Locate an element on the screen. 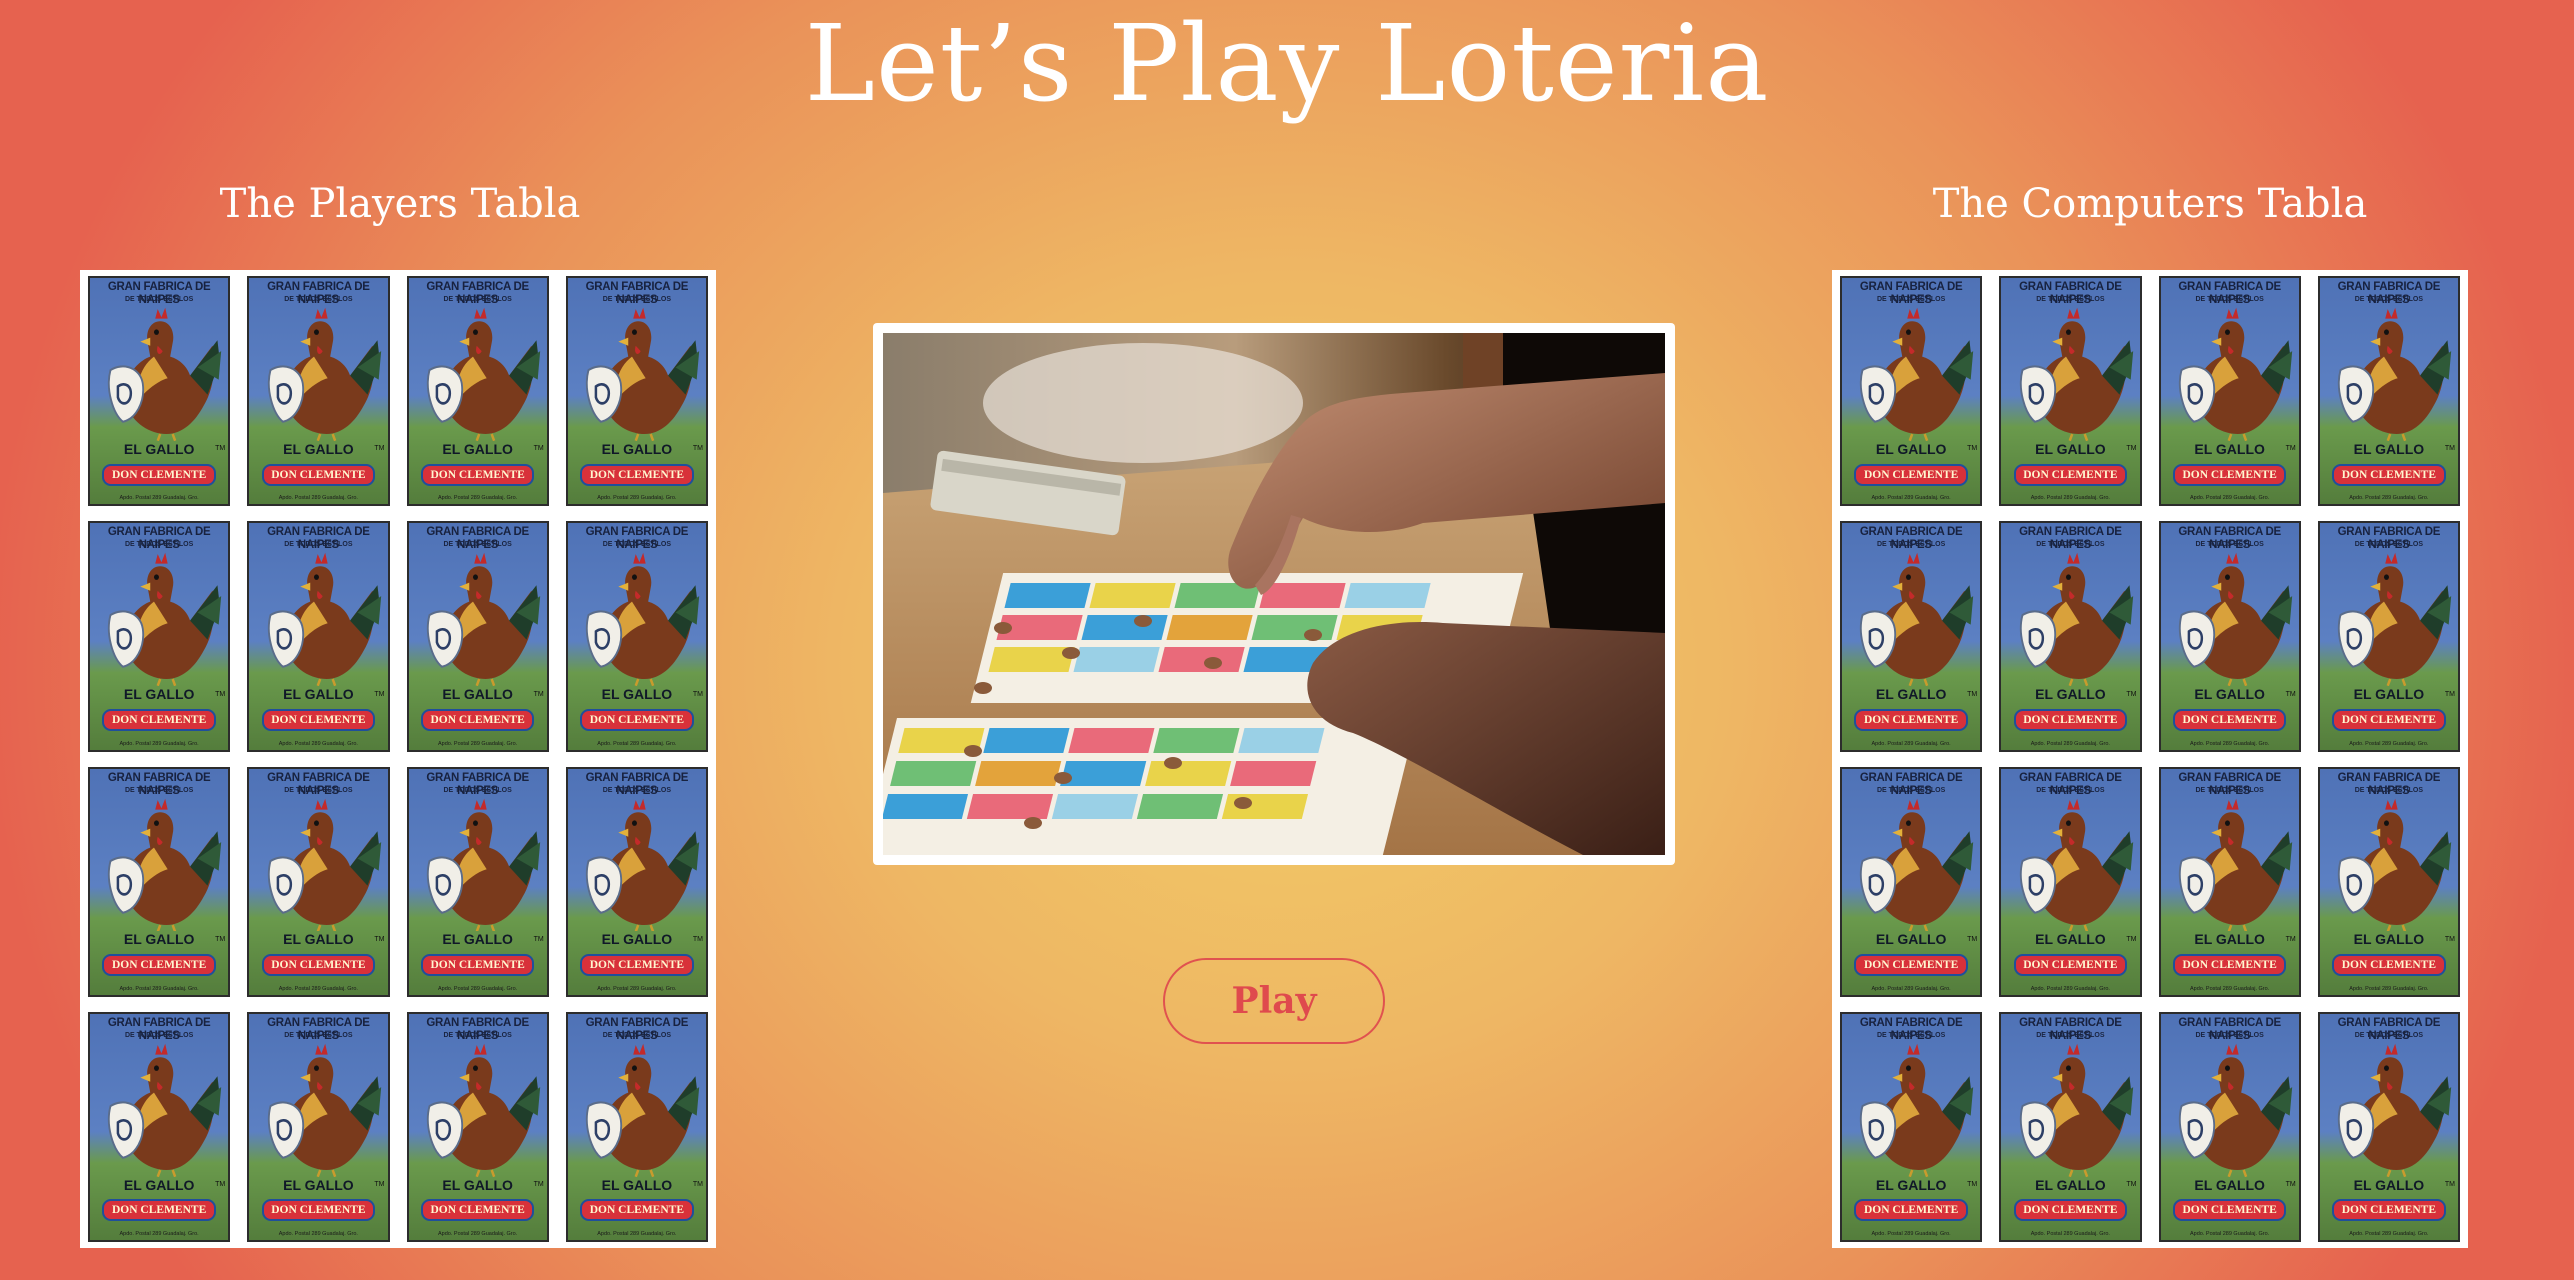  loteria-game-photo is located at coordinates (1274, 594).